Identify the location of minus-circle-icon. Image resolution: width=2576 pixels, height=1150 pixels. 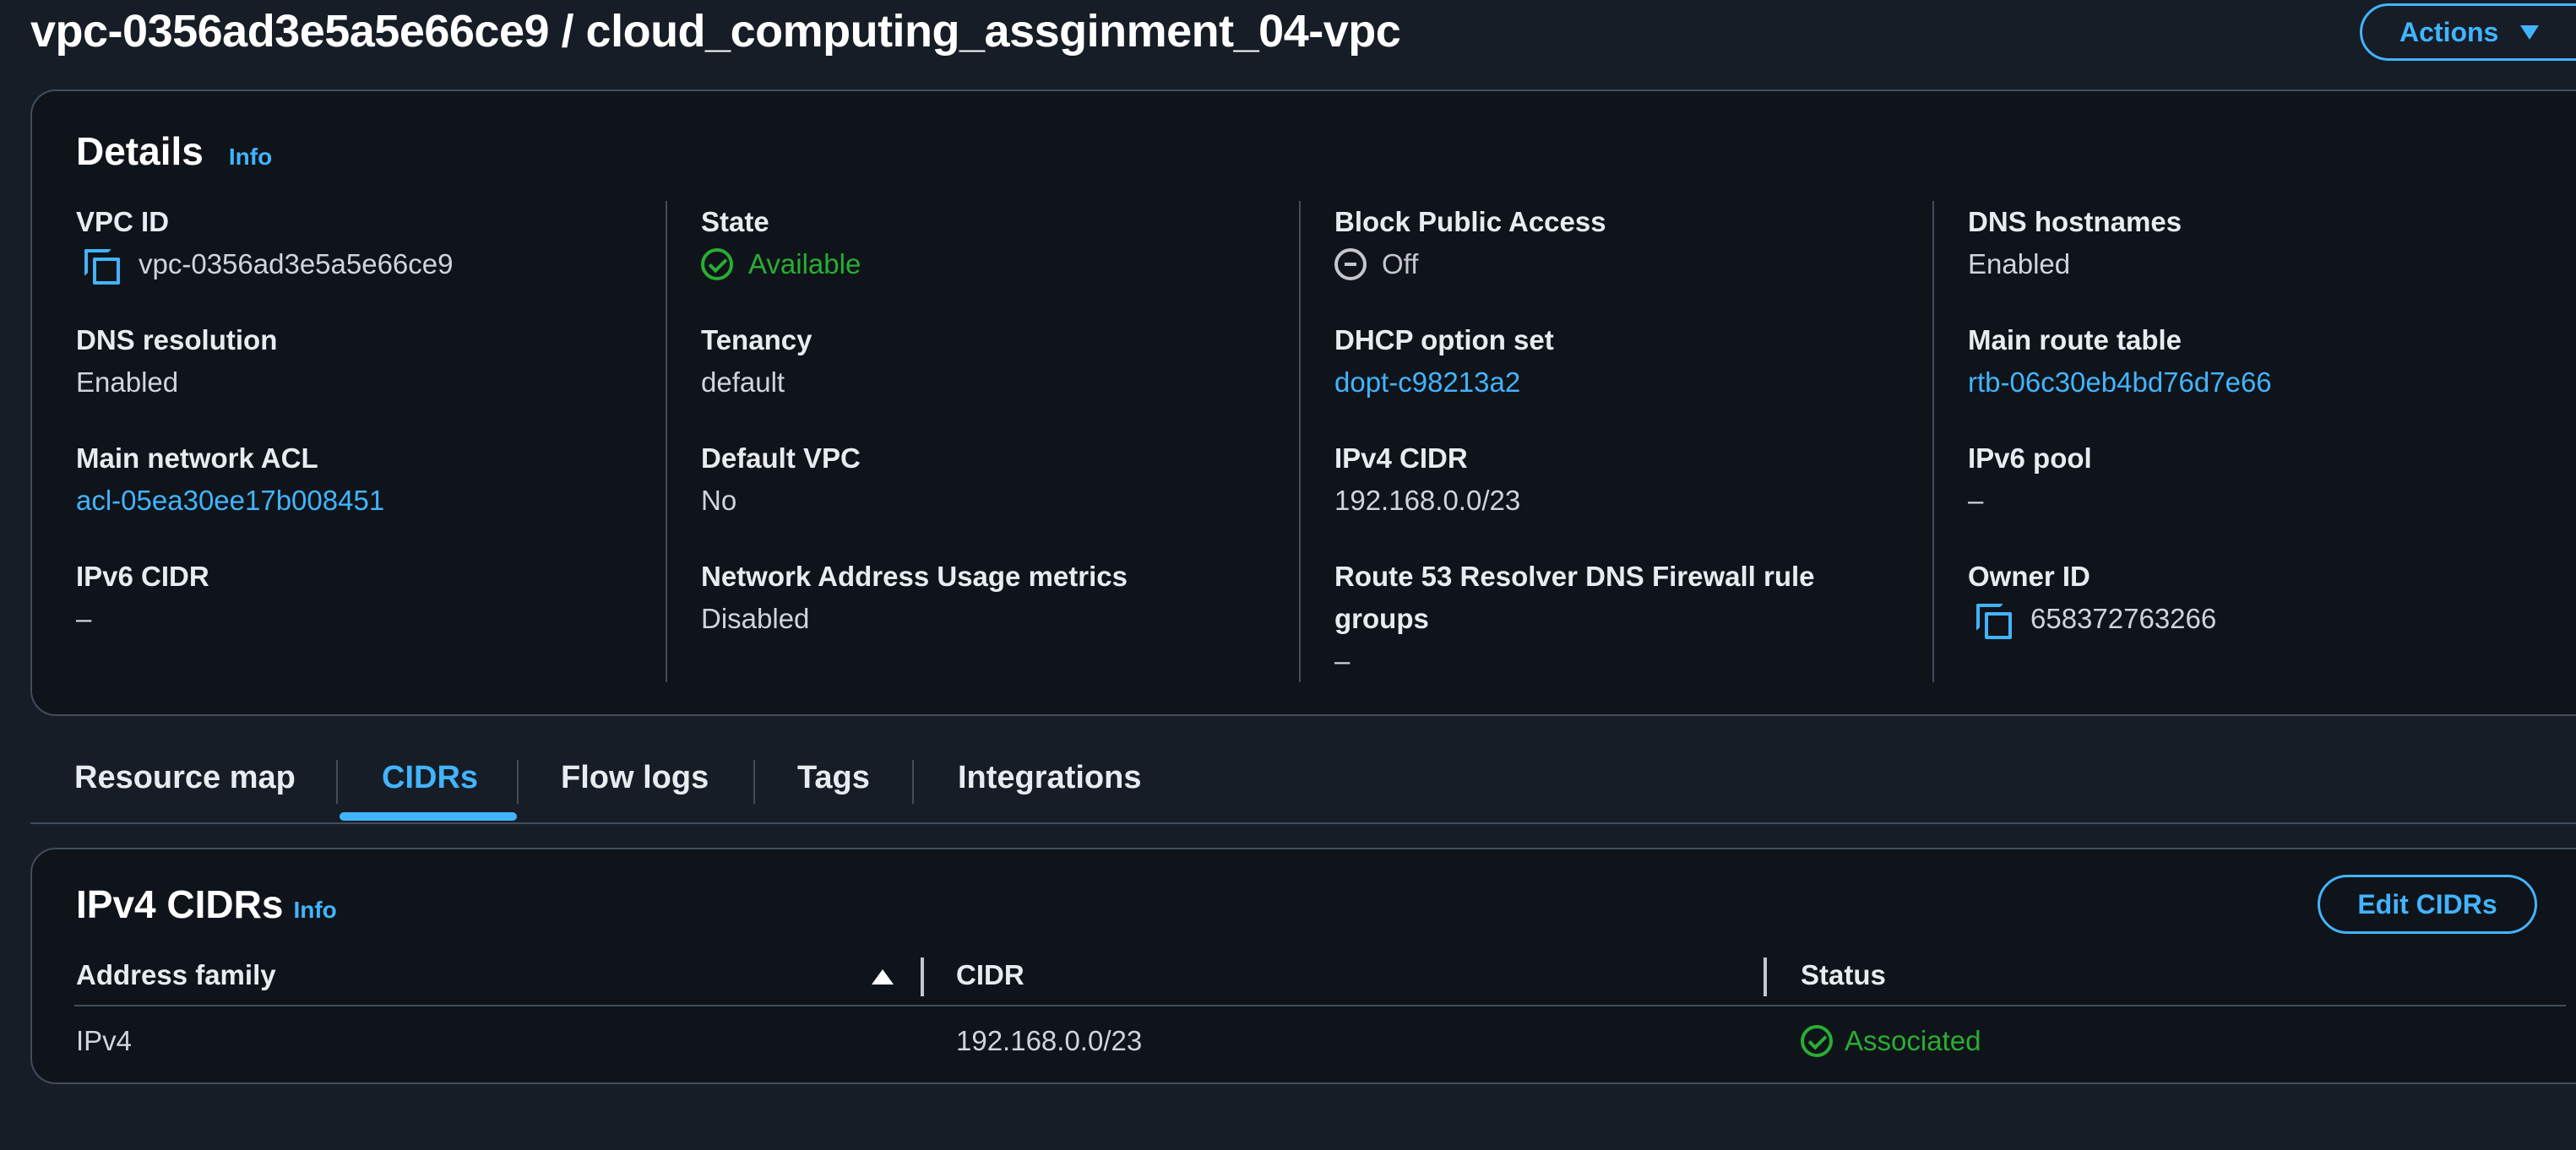
(1350, 264).